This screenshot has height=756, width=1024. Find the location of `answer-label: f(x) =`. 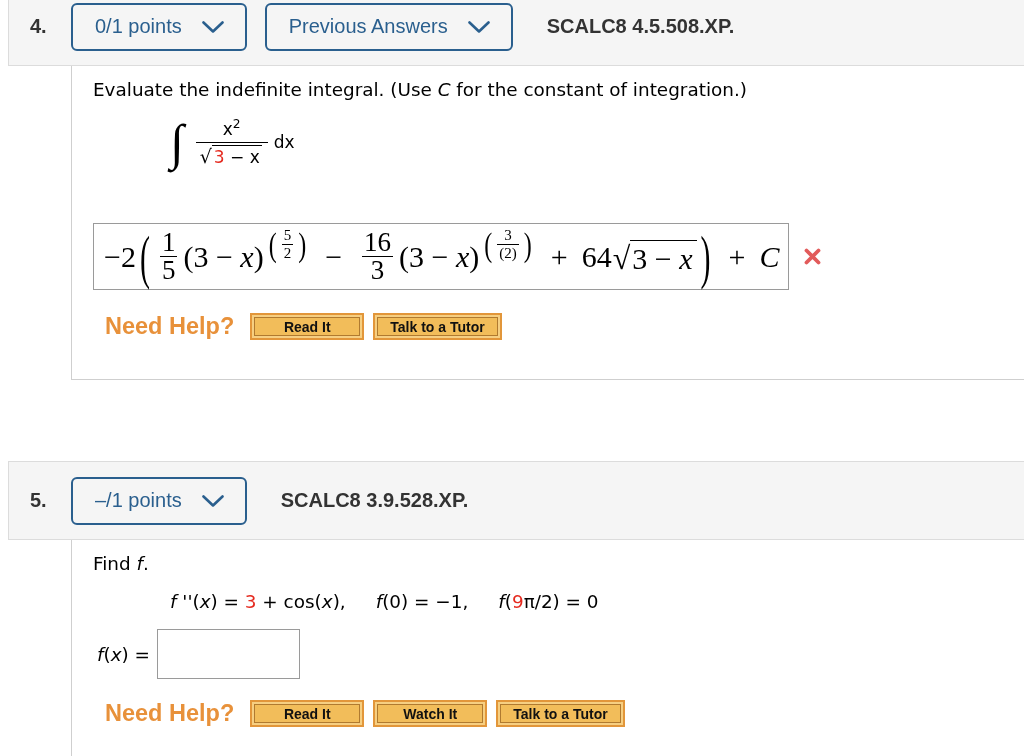

answer-label: f(x) = is located at coordinates (123, 654).